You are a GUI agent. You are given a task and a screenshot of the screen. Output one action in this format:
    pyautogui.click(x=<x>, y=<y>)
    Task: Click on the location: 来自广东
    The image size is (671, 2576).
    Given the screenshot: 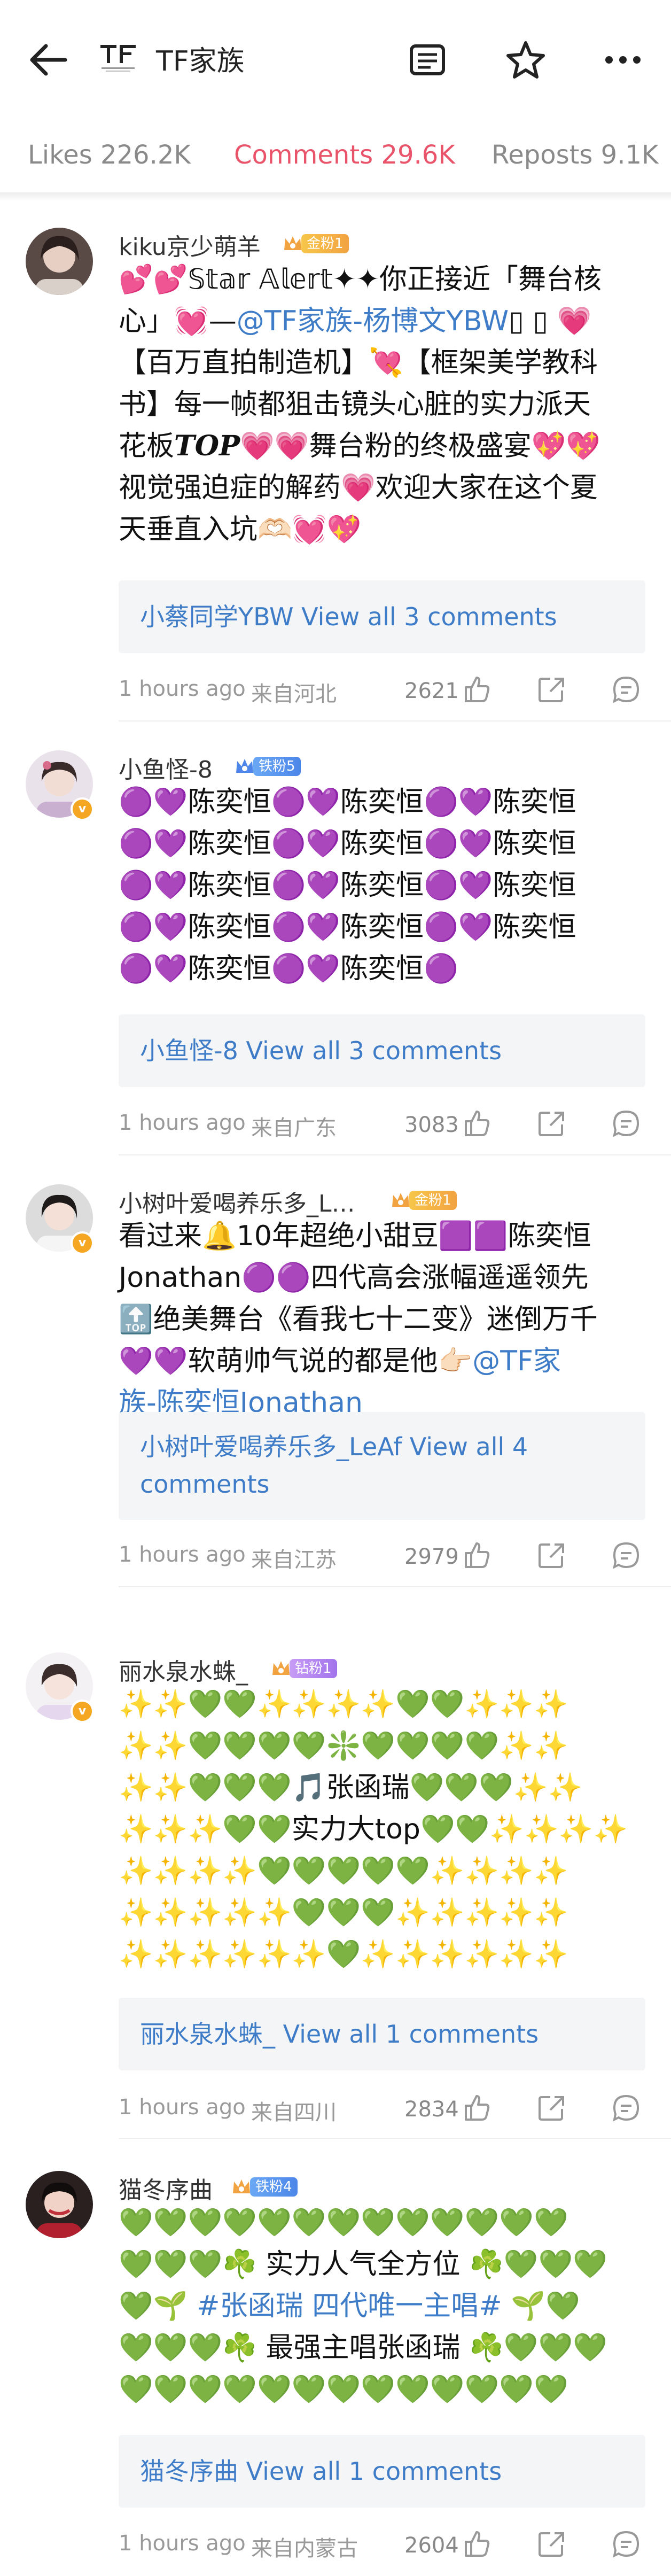 What is the action you would take?
    pyautogui.click(x=294, y=1128)
    